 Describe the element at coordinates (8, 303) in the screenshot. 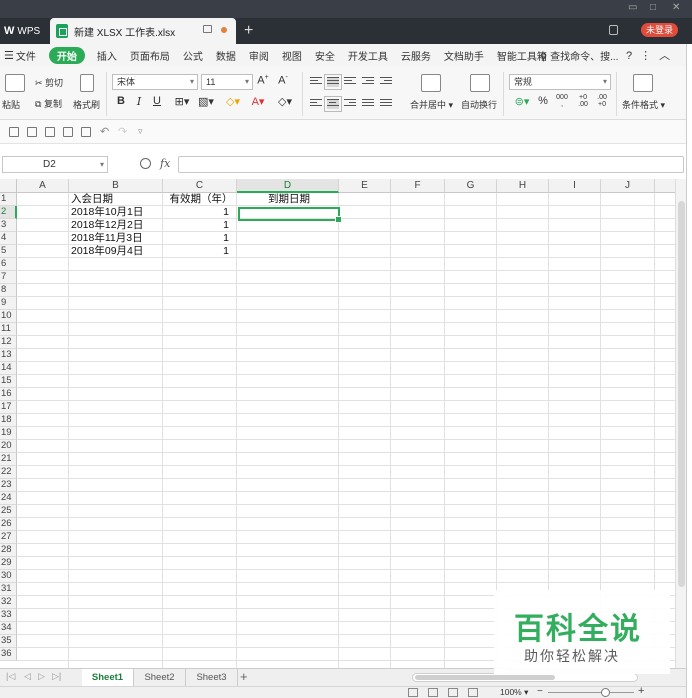

I see `row-header-9: 9` at that location.